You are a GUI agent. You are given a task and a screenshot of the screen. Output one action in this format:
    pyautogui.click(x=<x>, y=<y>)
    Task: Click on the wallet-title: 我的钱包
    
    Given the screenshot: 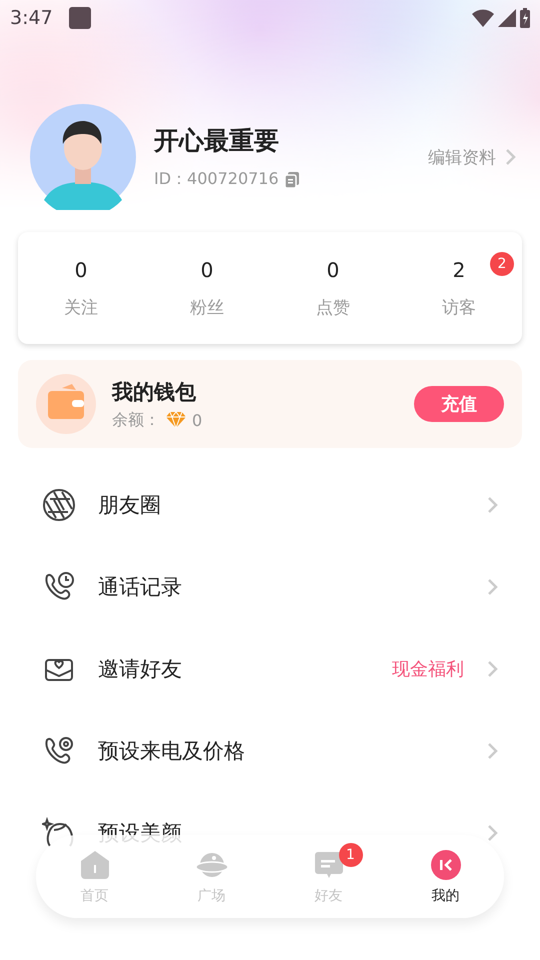 What is the action you would take?
    pyautogui.click(x=154, y=392)
    